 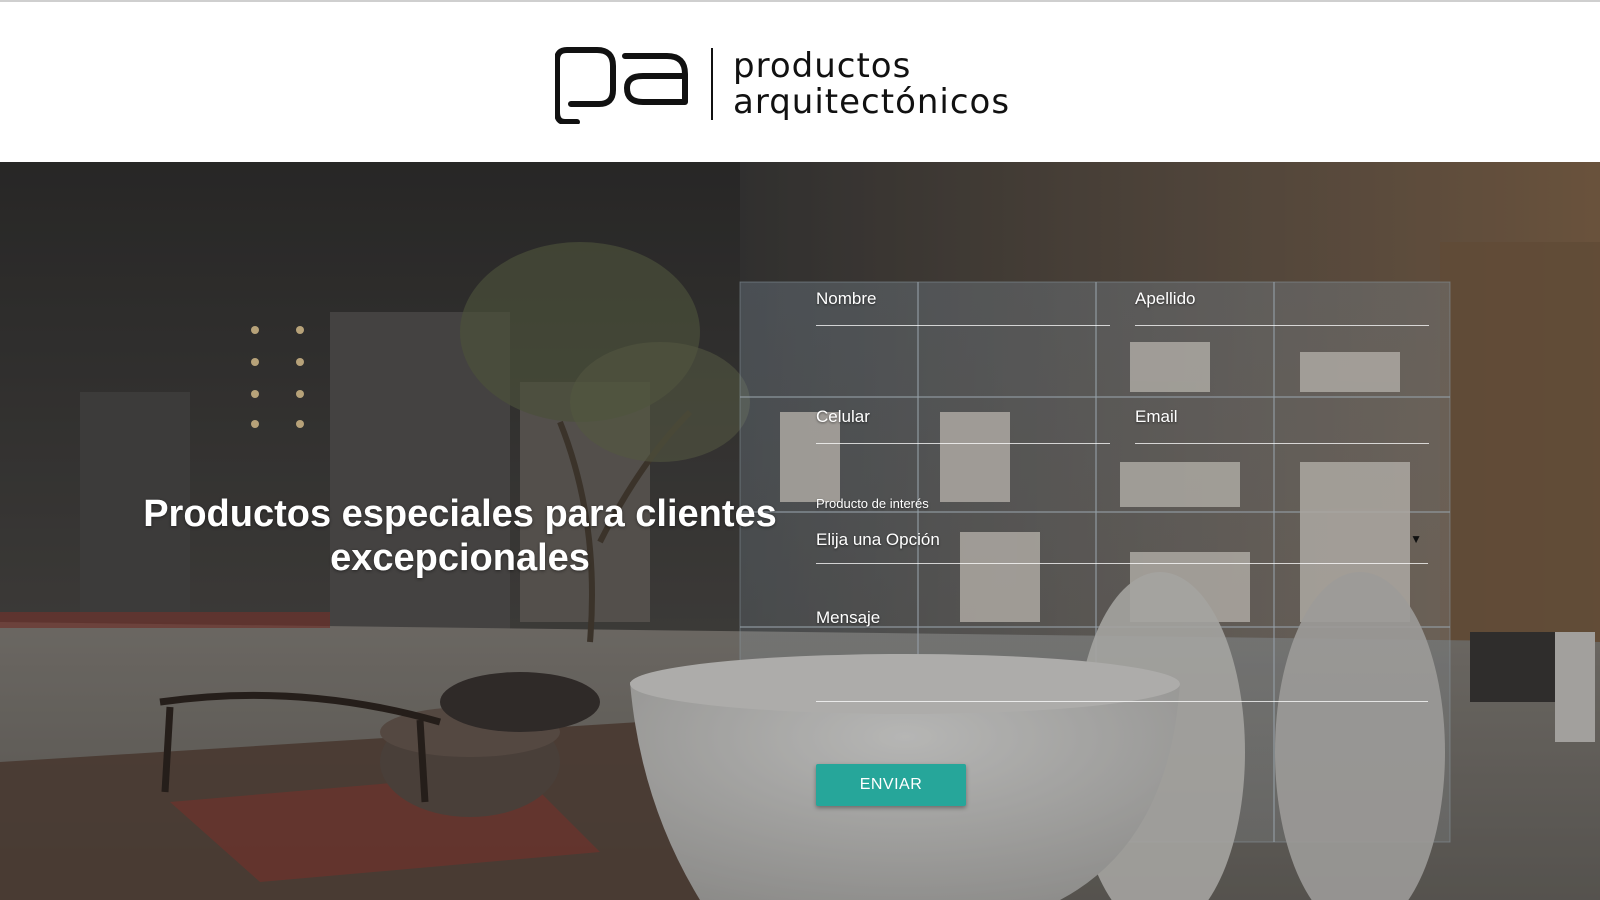 What do you see at coordinates (460, 514) in the screenshot?
I see `headline-line-1: Productos especiales para clientes` at bounding box center [460, 514].